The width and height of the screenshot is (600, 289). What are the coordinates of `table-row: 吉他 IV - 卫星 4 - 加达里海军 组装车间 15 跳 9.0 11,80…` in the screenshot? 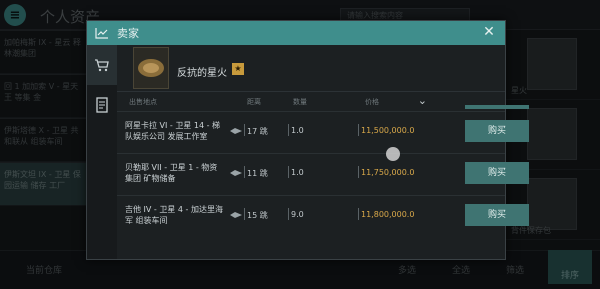 It's located at (323, 216).